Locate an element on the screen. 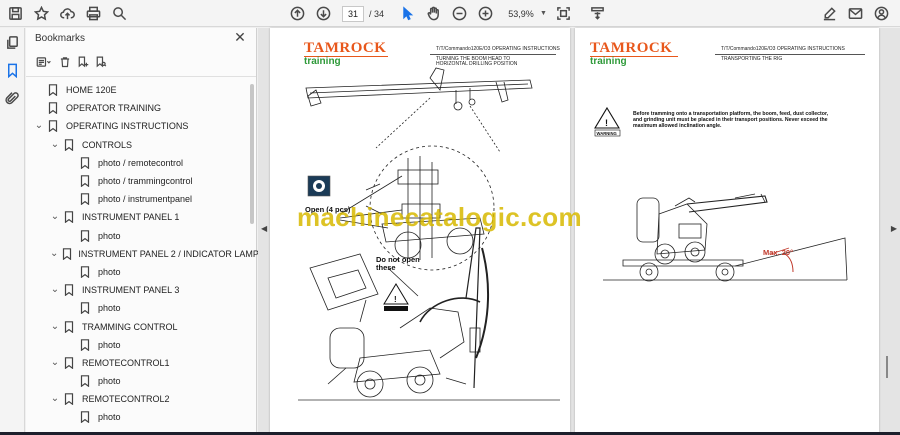  transport-platform-diagram: ! WARNING is located at coordinates (721, 194).